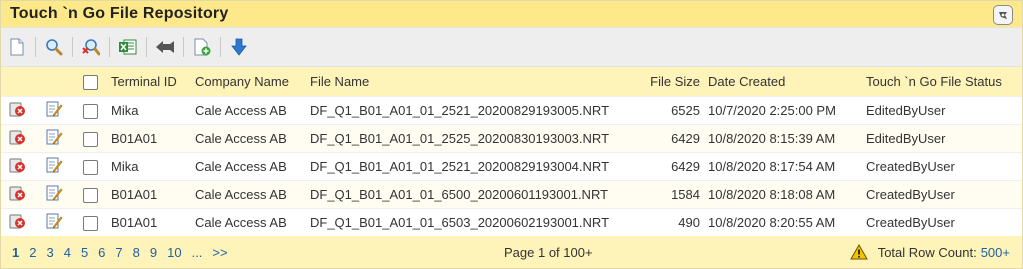  I want to click on select-all-checkbox-cell, so click(91, 82).